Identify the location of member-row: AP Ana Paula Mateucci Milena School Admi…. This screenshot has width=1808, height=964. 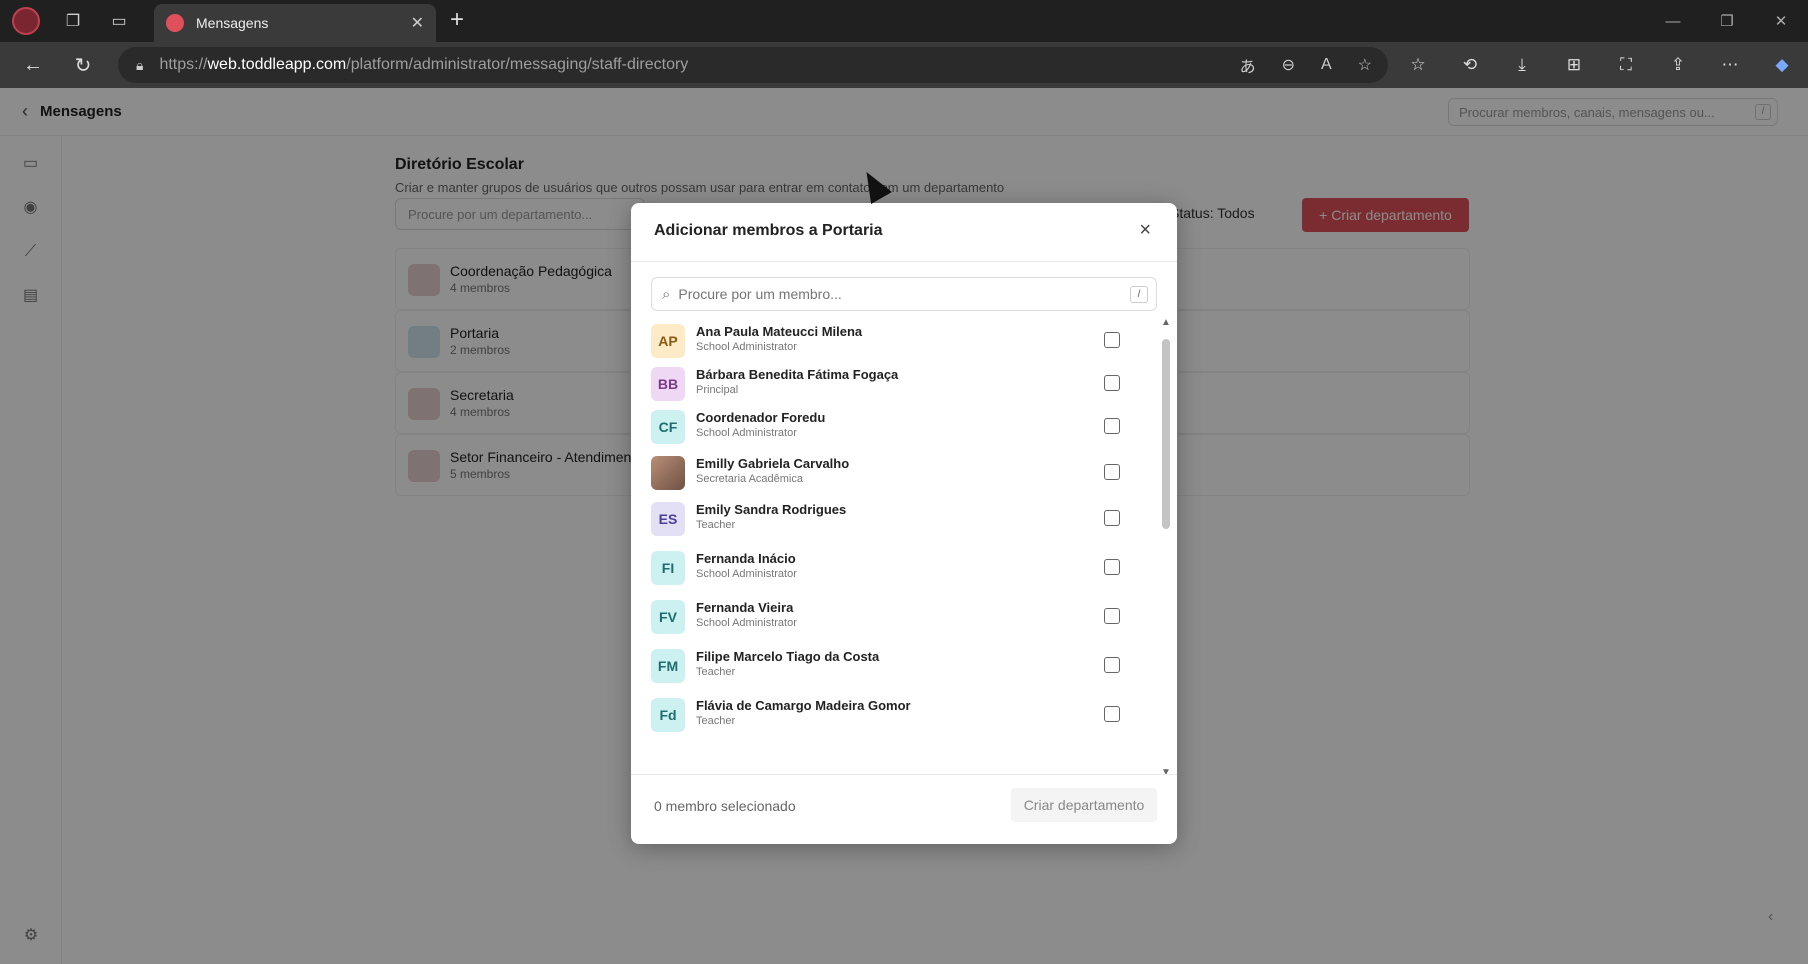
(891, 343).